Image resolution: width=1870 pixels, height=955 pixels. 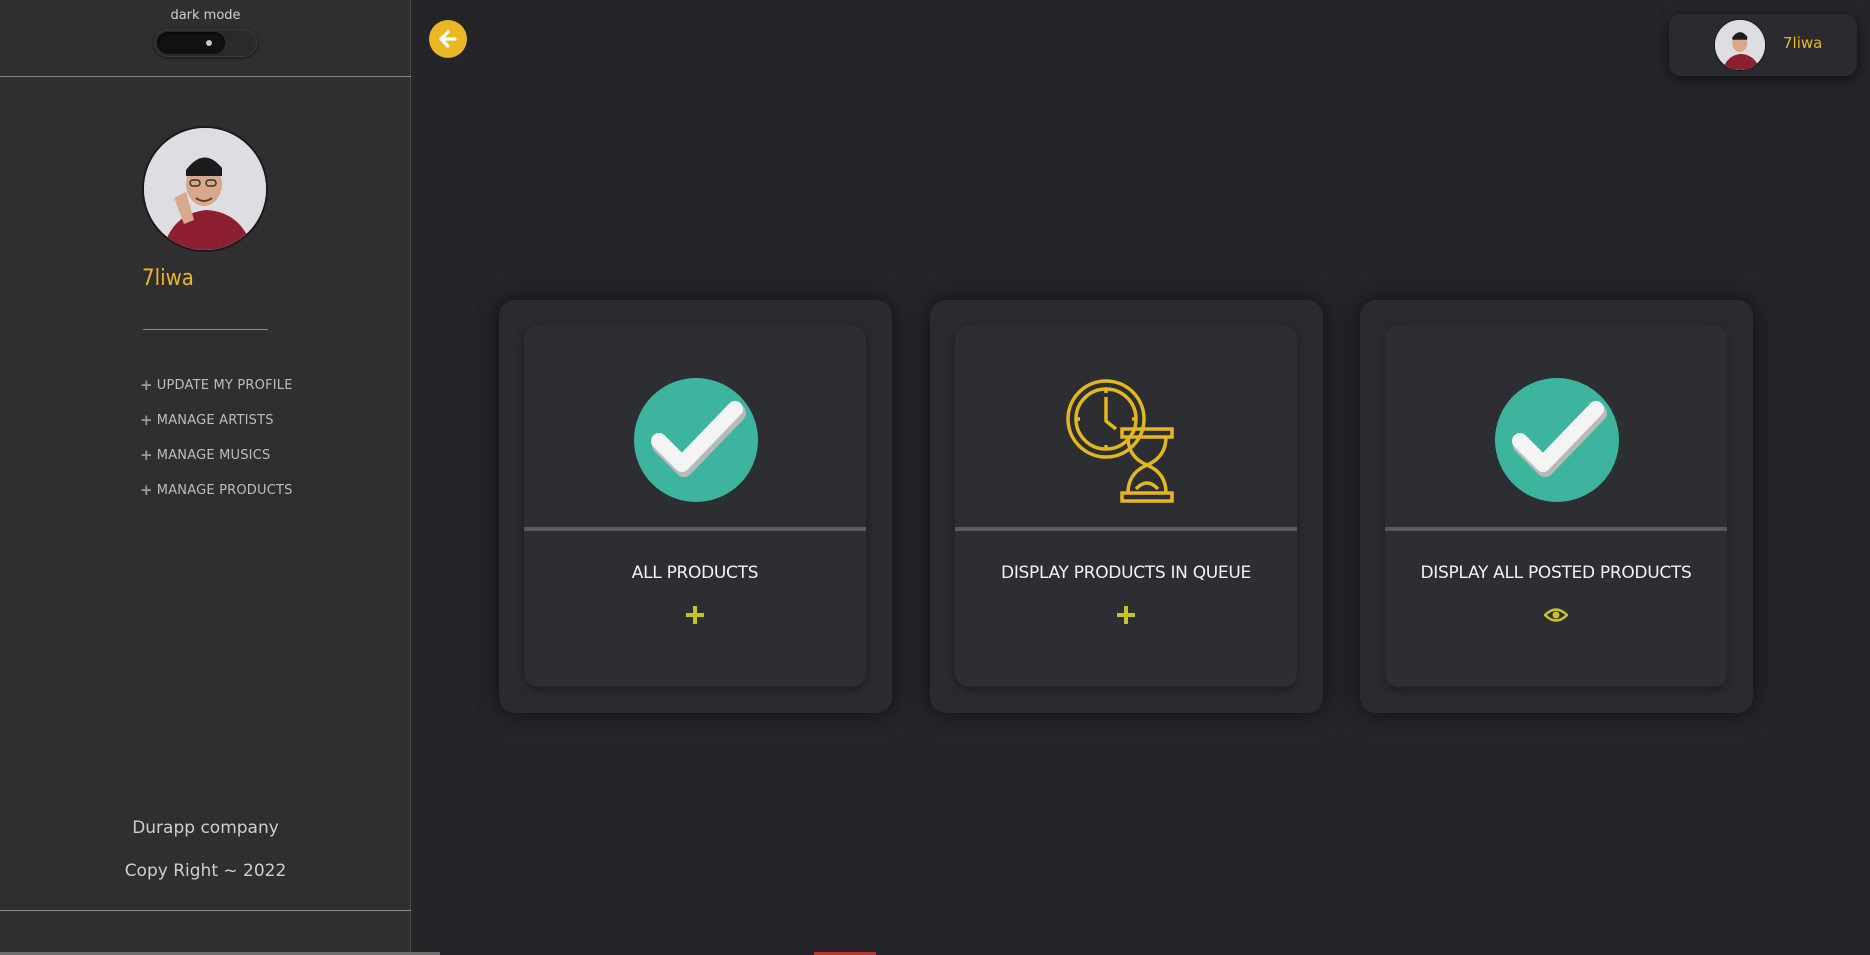 I want to click on card-title: DISPLAY ALL POSTED PRODUCTS, so click(x=1556, y=573).